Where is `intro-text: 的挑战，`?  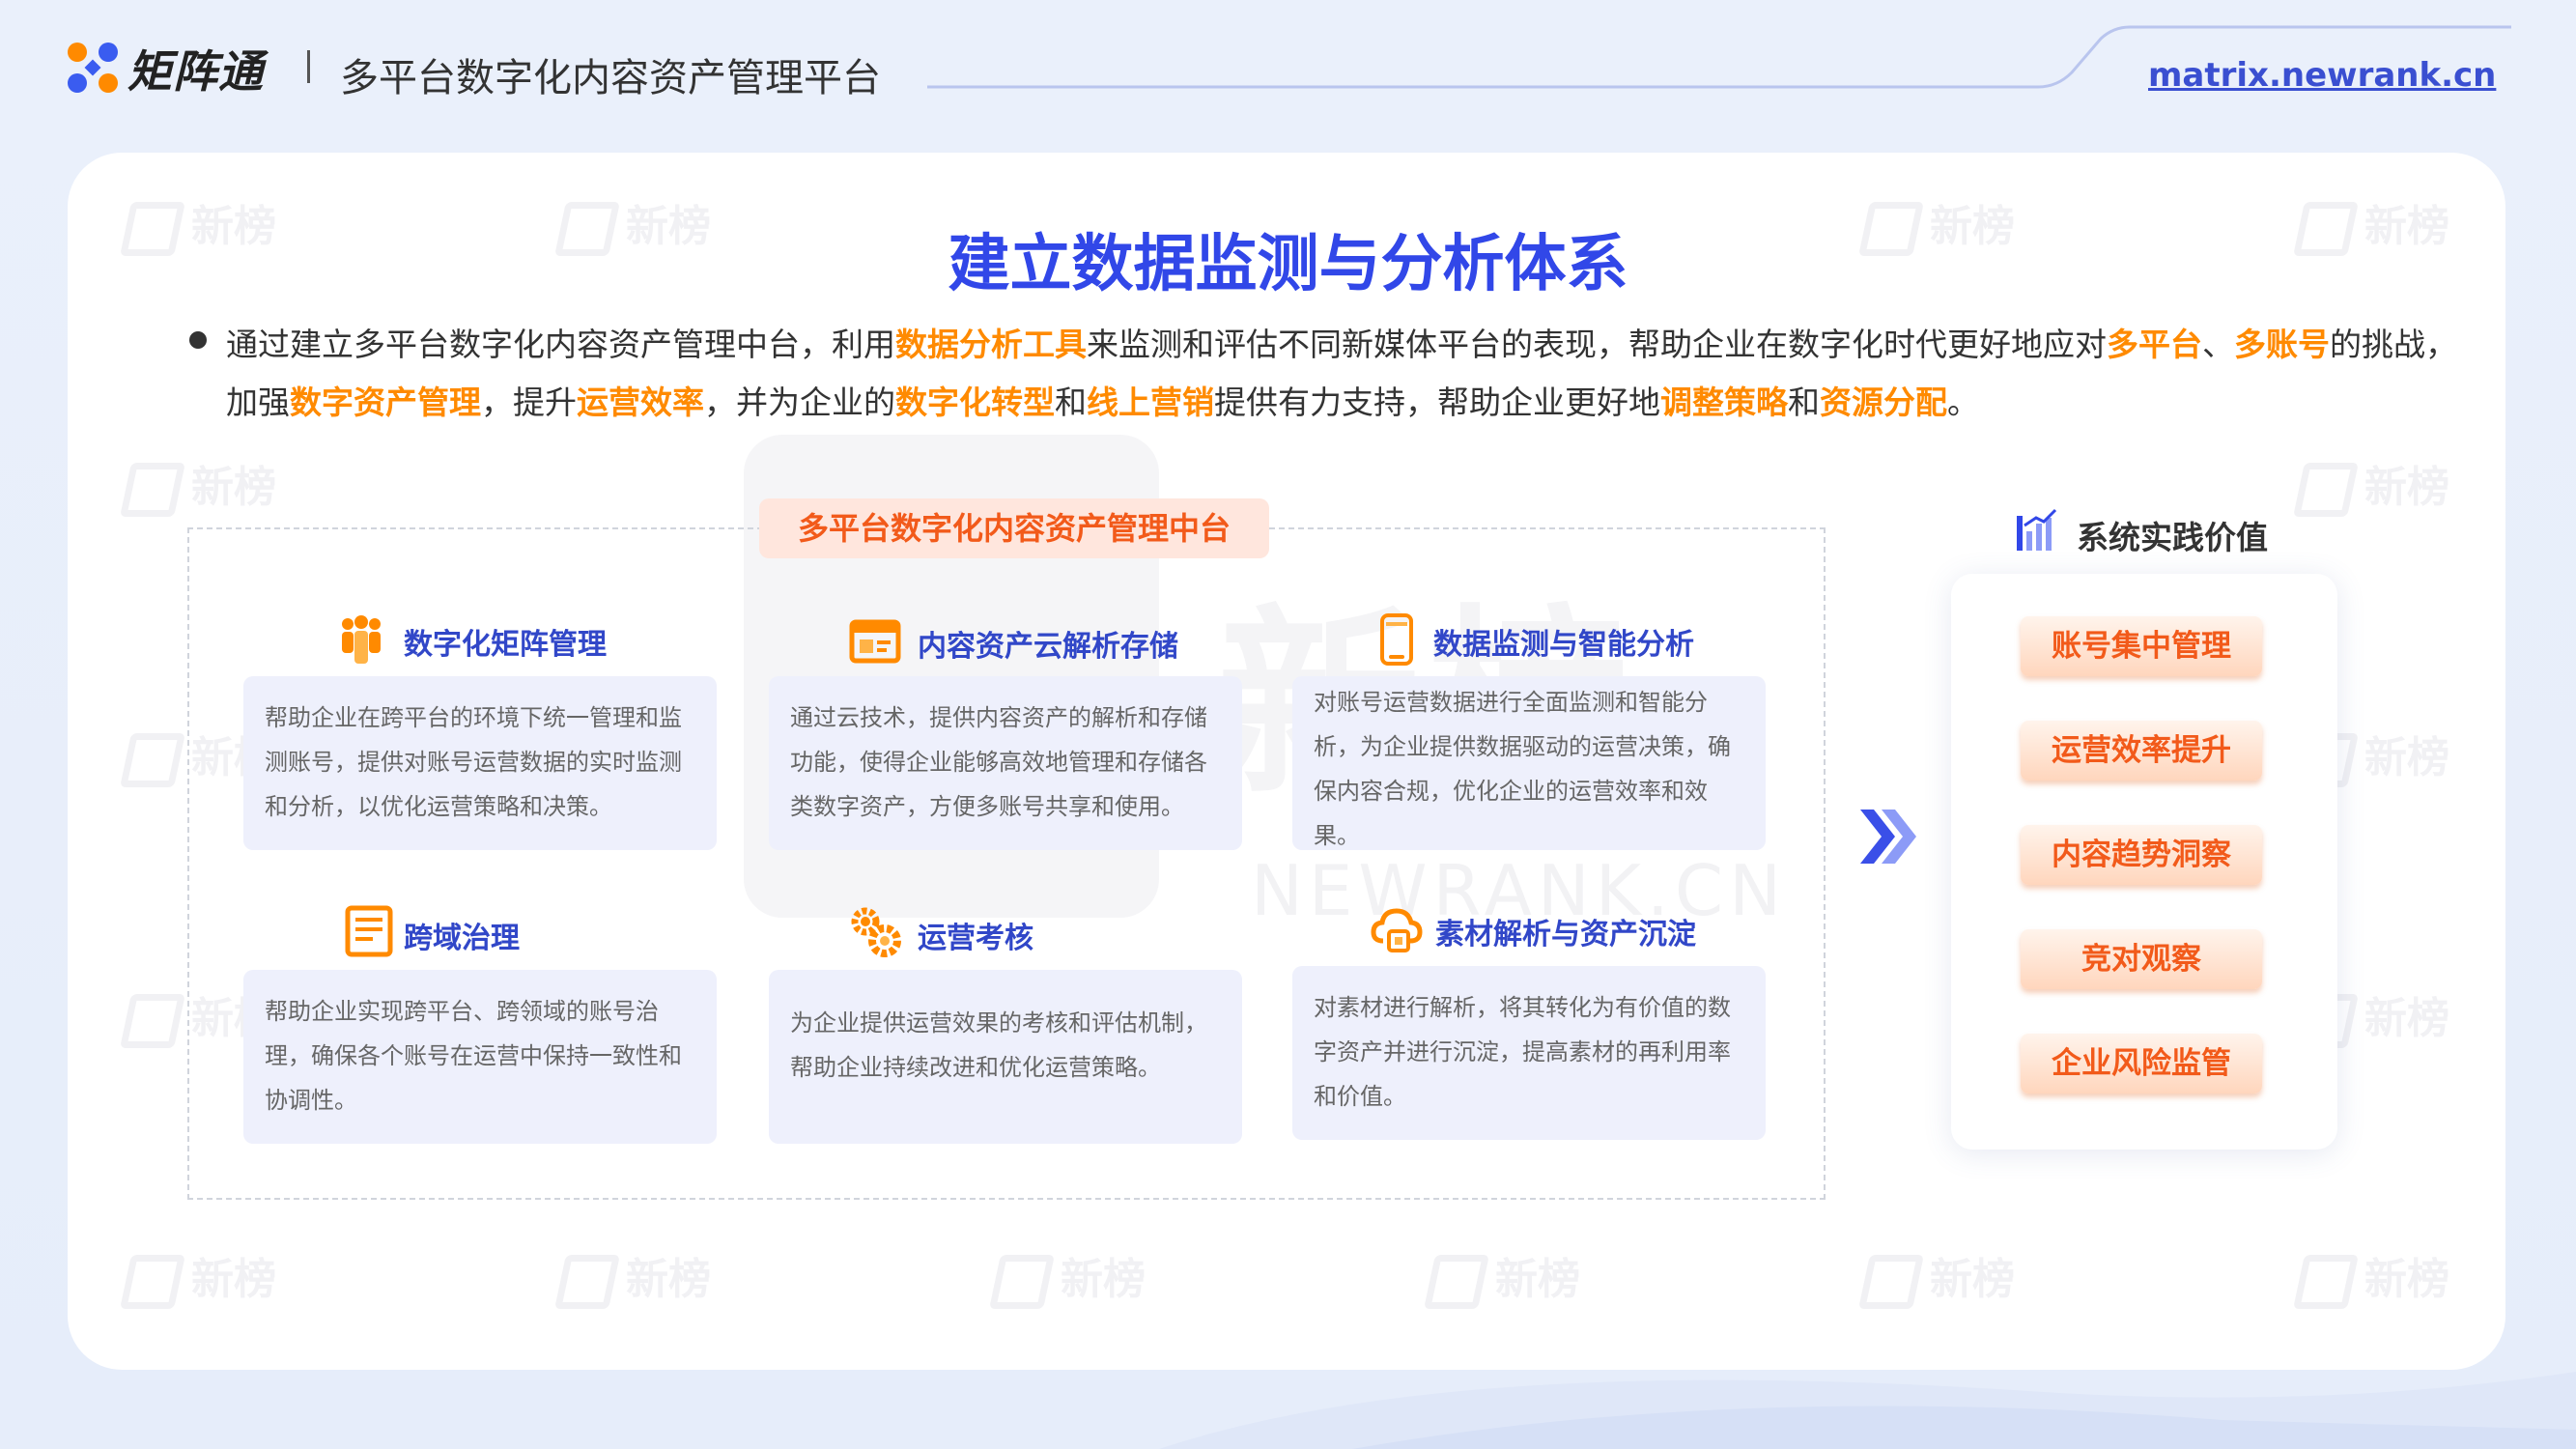 intro-text: 的挑战， is located at coordinates (2393, 344).